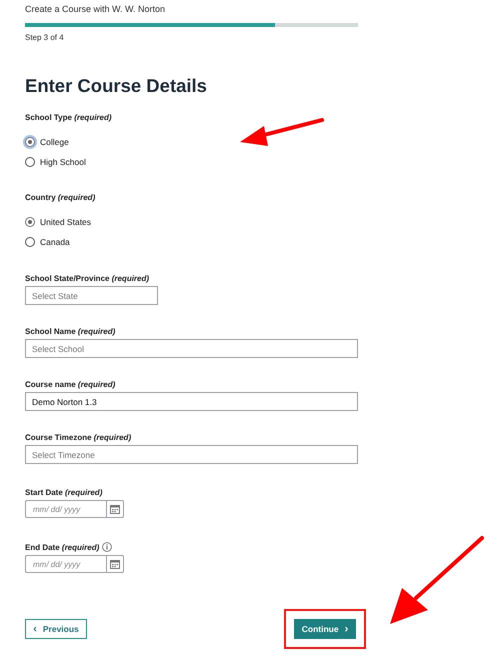  Describe the element at coordinates (91, 295) in the screenshot. I see `select-field: Select State` at that location.